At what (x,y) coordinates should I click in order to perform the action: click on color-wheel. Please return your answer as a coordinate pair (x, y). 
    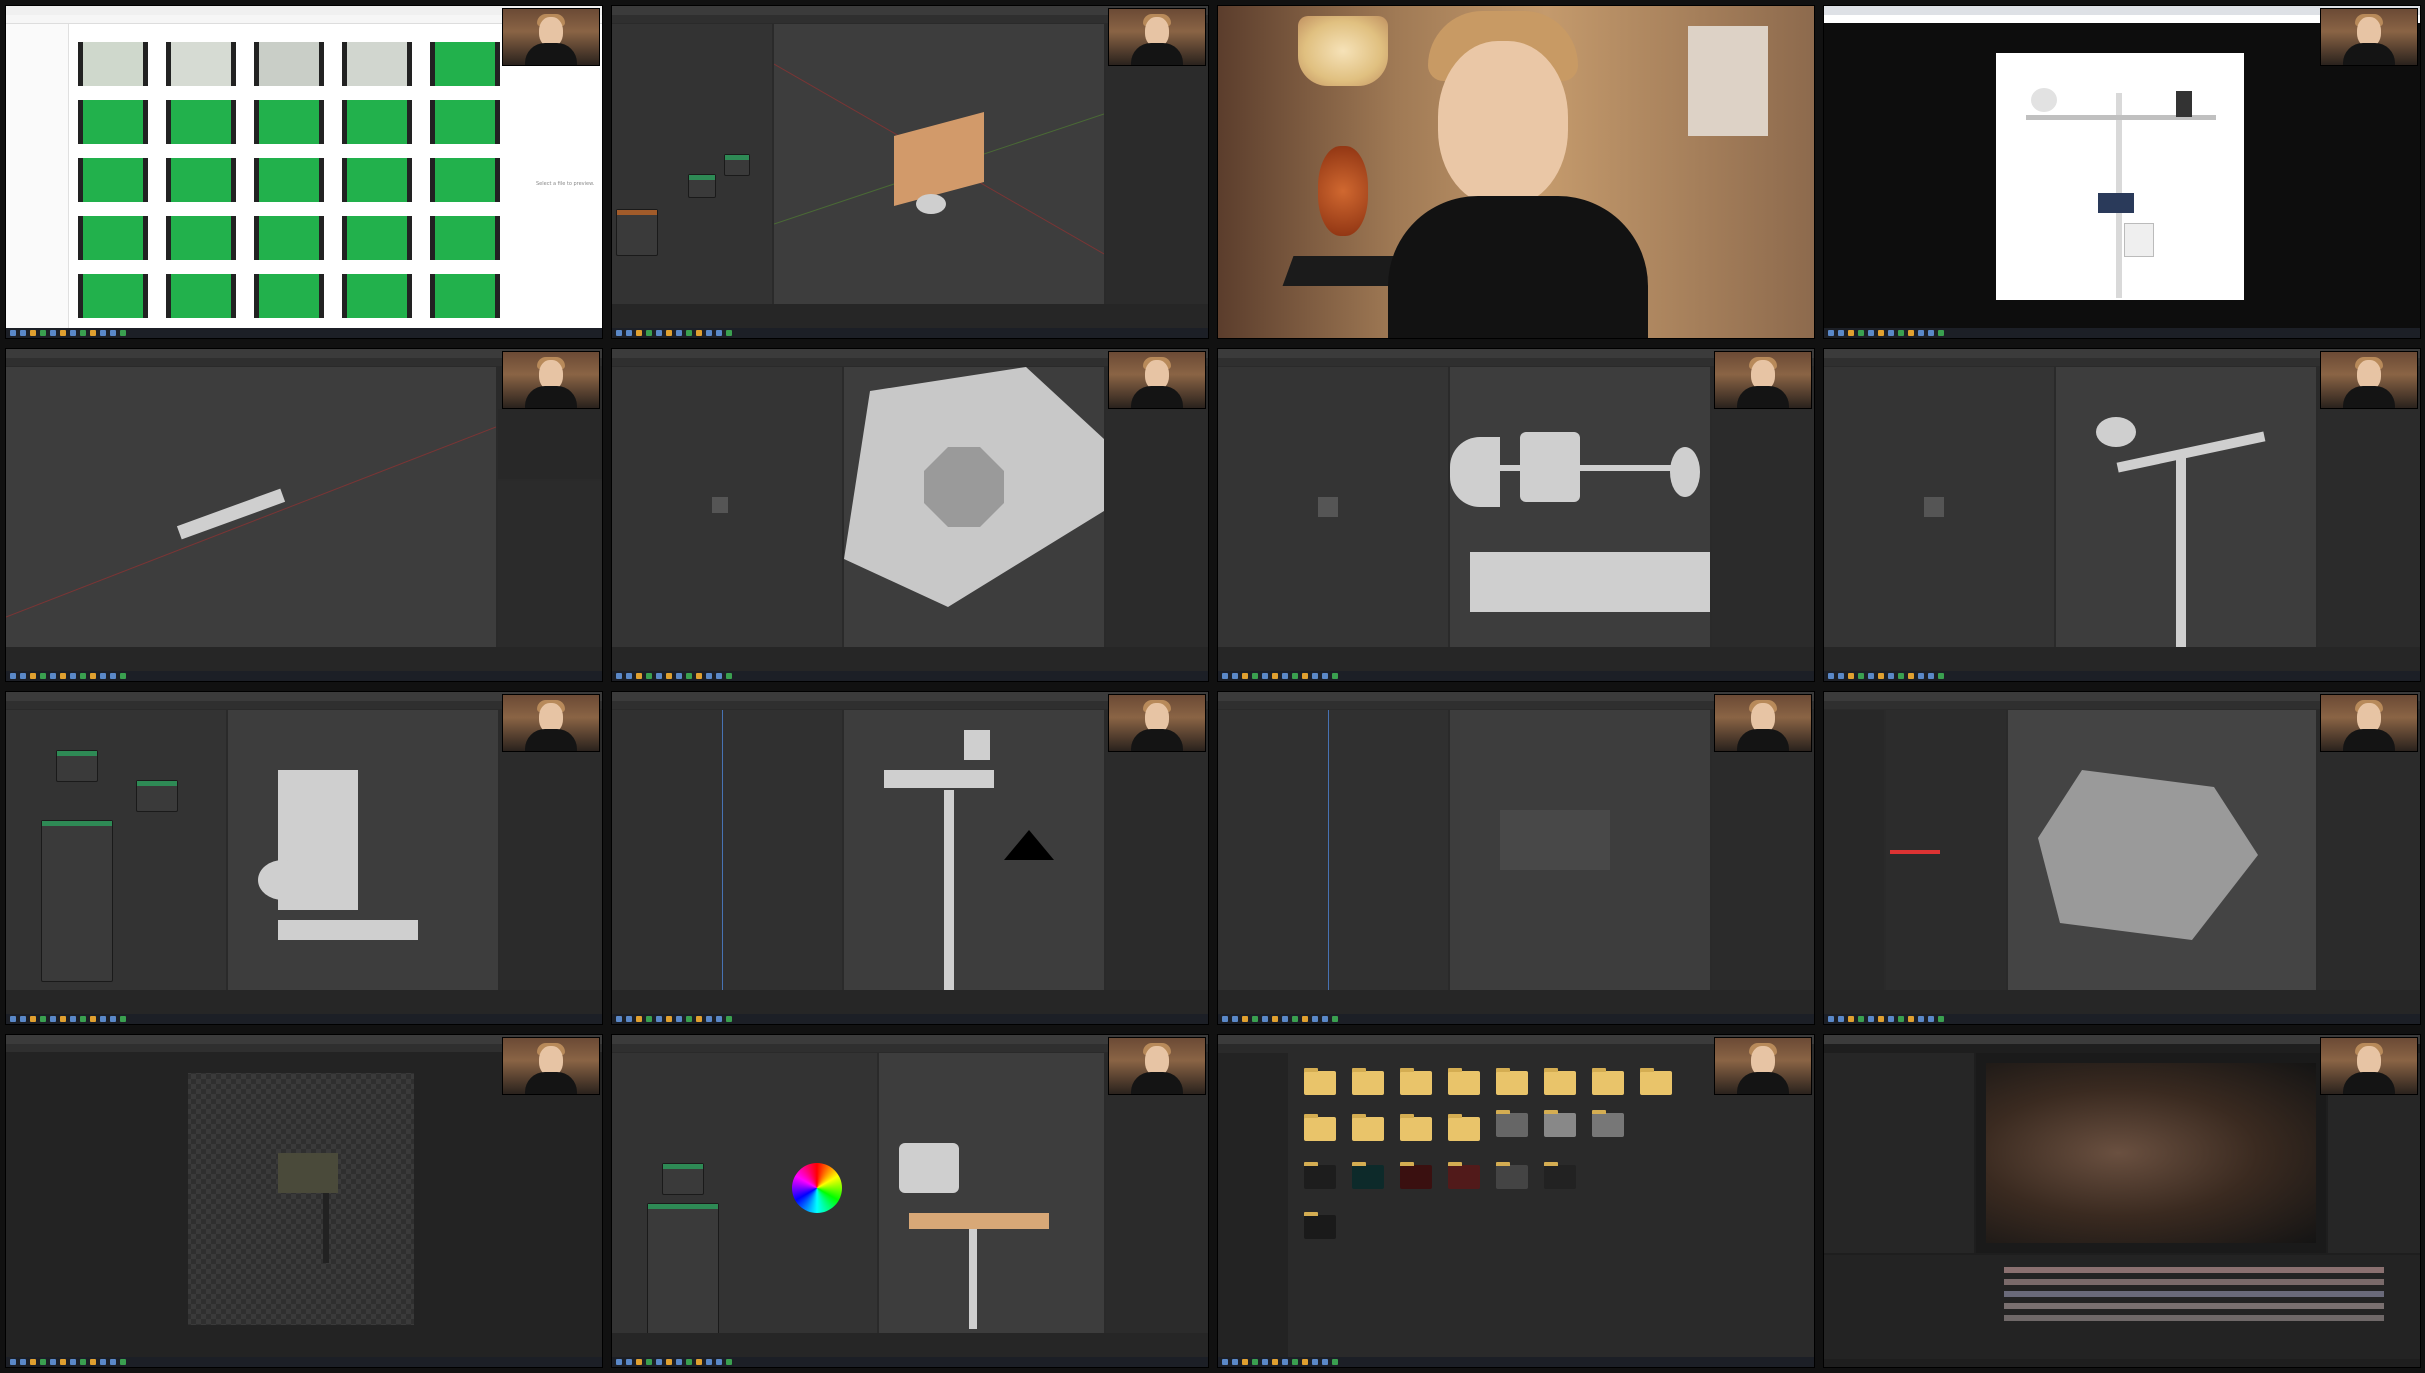
    Looking at the image, I should click on (817, 1188).